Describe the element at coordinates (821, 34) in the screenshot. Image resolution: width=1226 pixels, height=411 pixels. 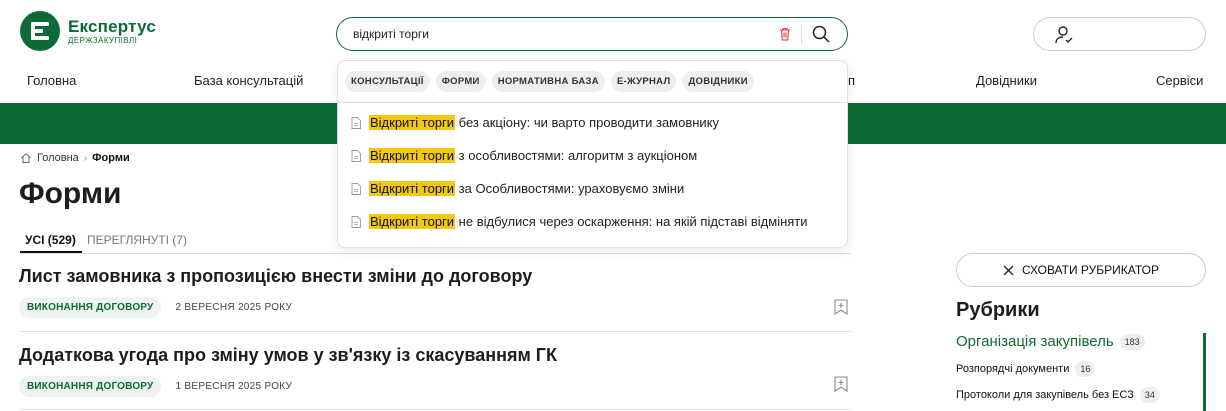
I see `search-icon` at that location.